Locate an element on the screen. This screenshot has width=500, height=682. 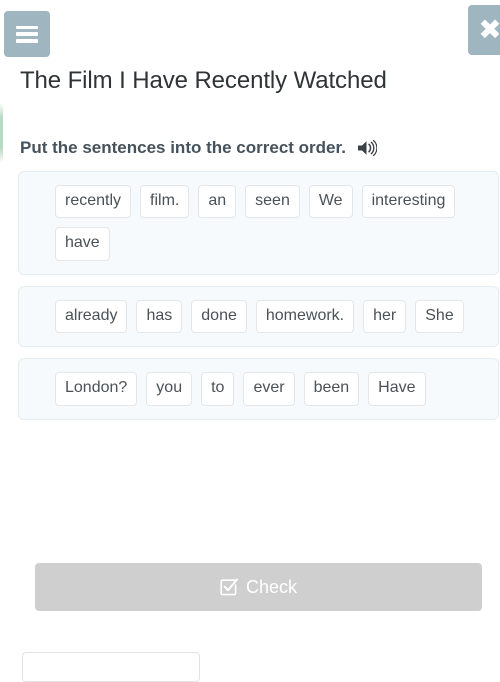
close-button: ✖ is located at coordinates (484, 30).